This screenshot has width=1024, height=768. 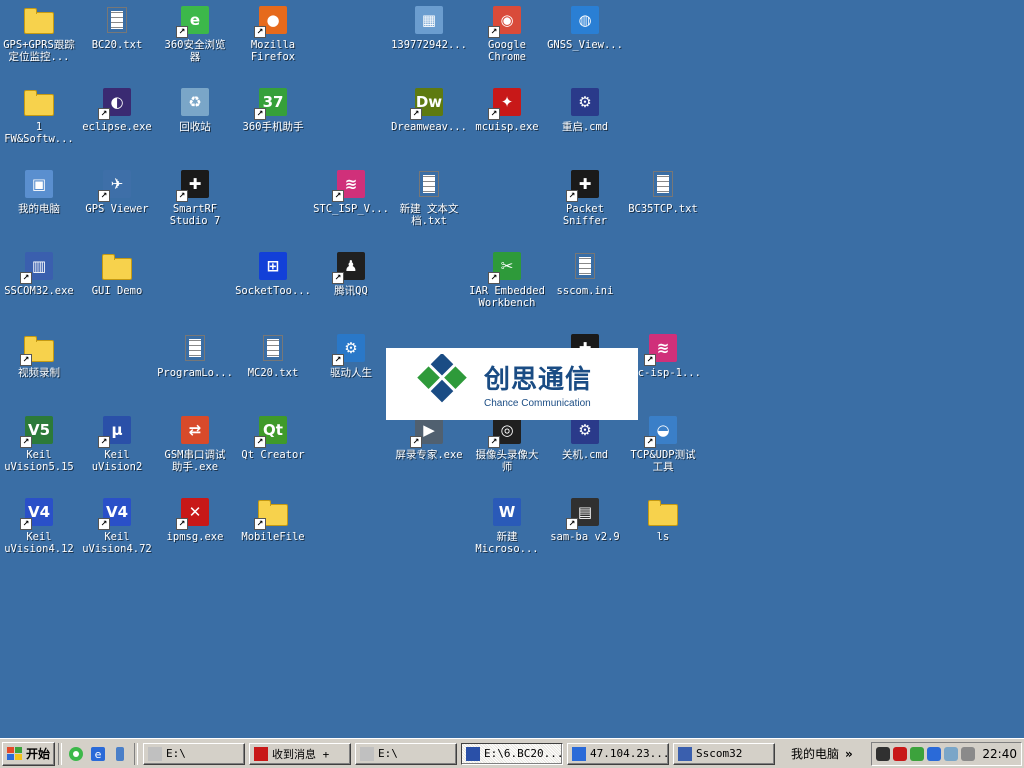 What do you see at coordinates (273, 537) in the screenshot?
I see `desktop-icon-label: MobileFile` at bounding box center [273, 537].